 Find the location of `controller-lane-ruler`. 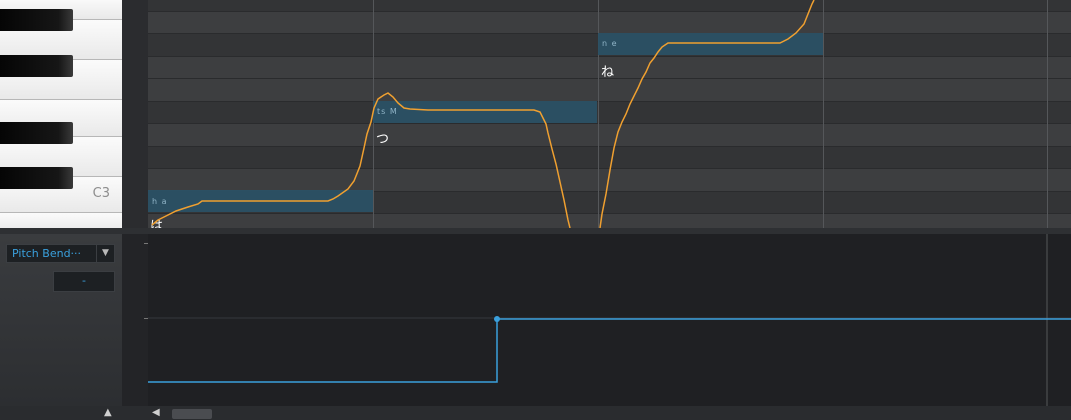

controller-lane-ruler is located at coordinates (135, 320).